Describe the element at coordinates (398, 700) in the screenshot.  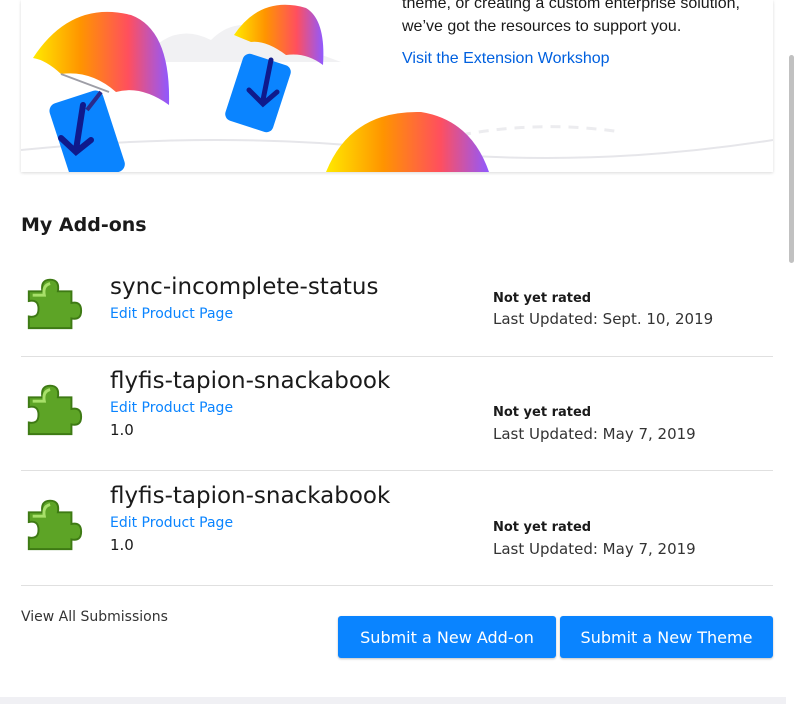
I see `footer-divider` at that location.